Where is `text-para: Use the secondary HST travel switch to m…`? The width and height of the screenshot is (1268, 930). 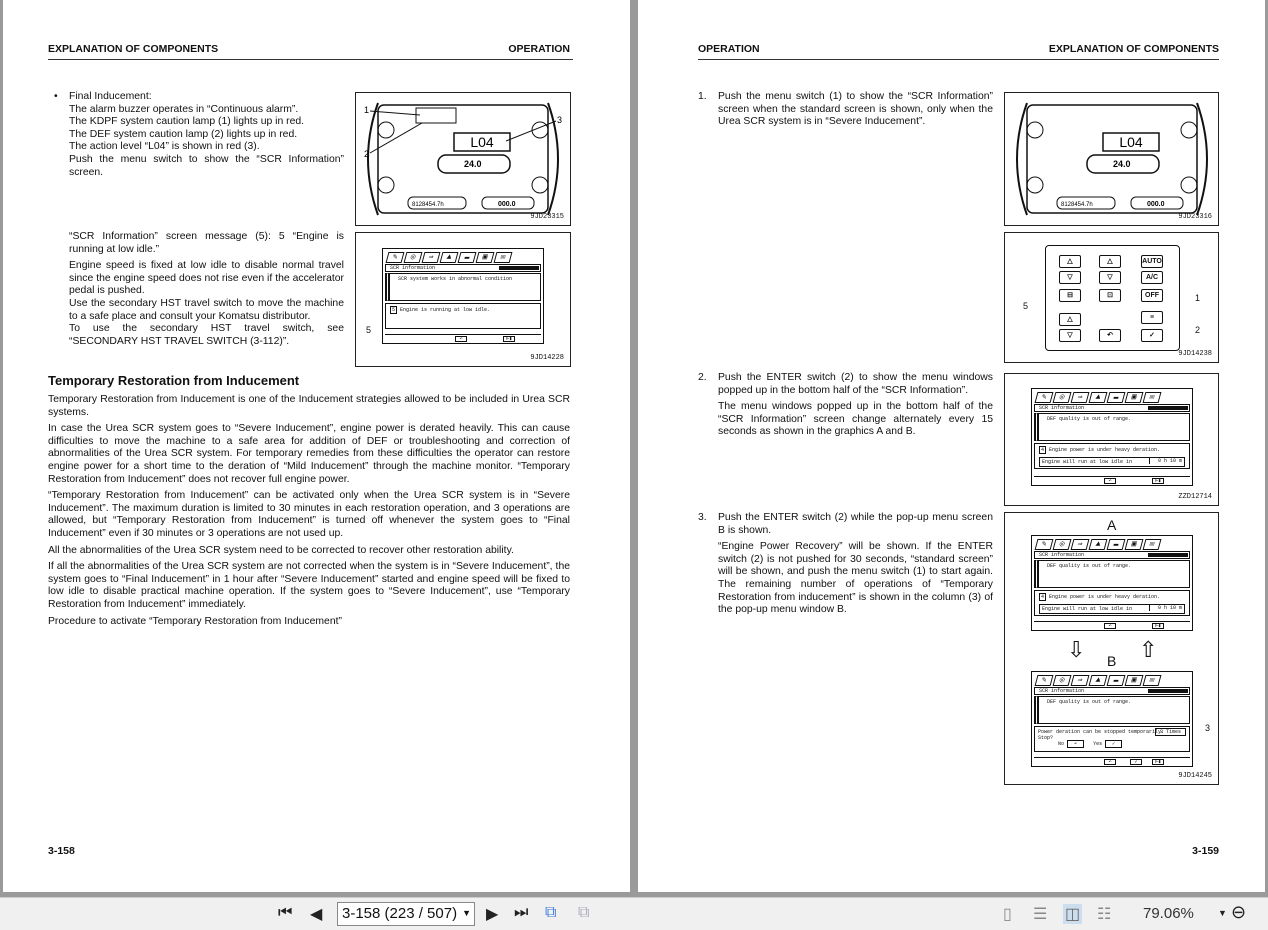
text-para: Use the secondary HST travel switch to m… is located at coordinates (206, 309).